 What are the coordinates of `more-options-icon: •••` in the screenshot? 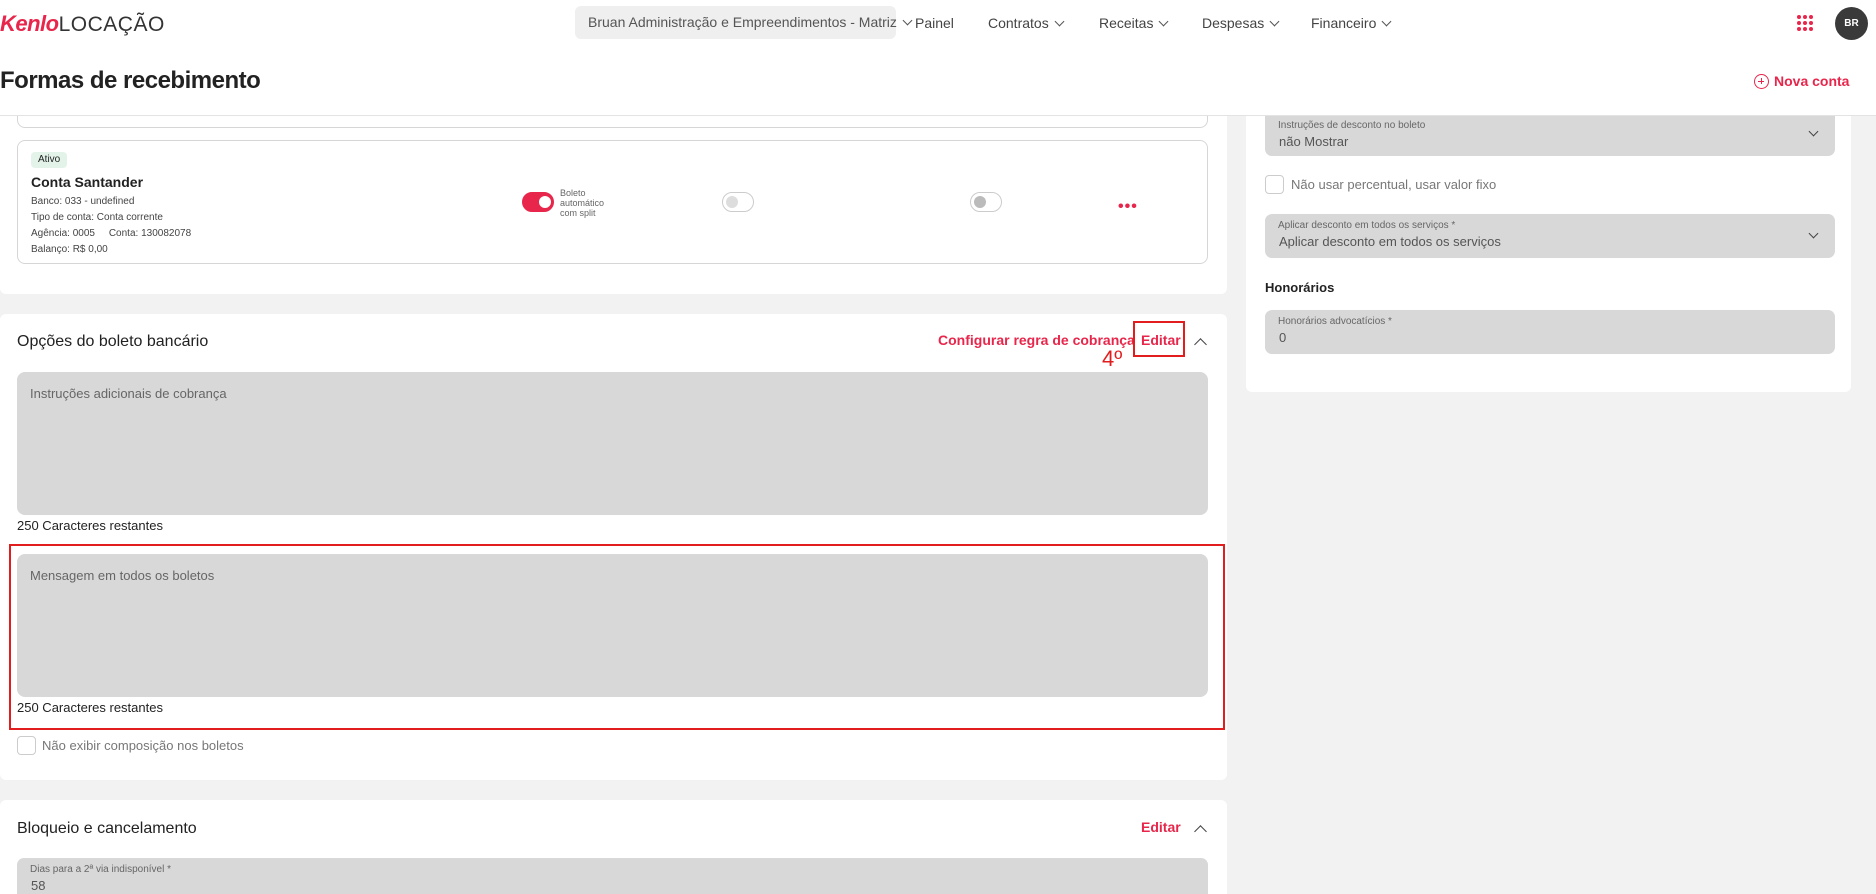 It's located at (1128, 207).